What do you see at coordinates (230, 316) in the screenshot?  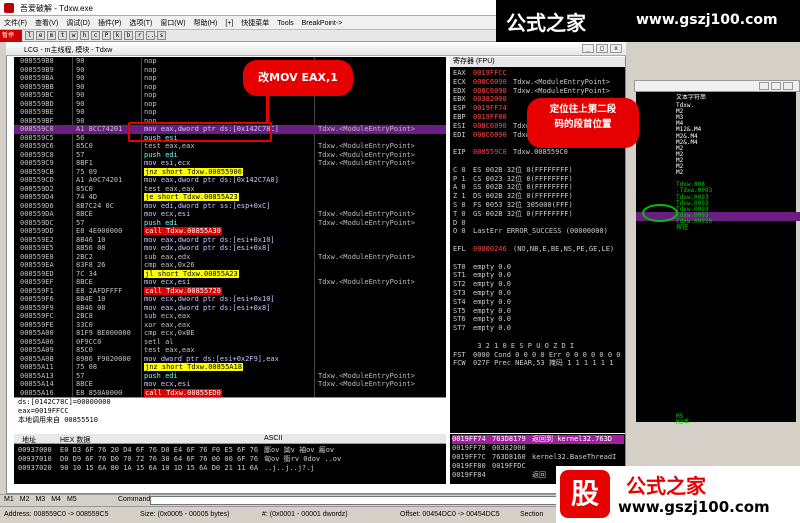 I see `disasm-row: 008559FC 2BC8 sub ecx,eax` at bounding box center [230, 316].